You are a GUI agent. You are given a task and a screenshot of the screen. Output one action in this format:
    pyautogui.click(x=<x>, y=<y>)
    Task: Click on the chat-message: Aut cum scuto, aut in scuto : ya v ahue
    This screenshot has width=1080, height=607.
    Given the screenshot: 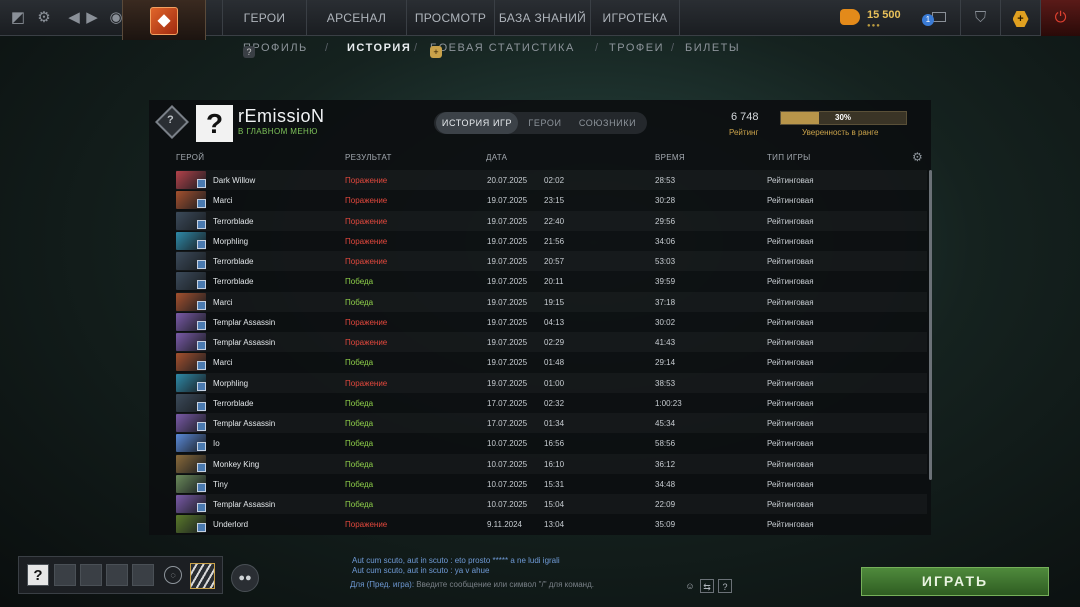 What is the action you would take?
    pyautogui.click(x=421, y=570)
    